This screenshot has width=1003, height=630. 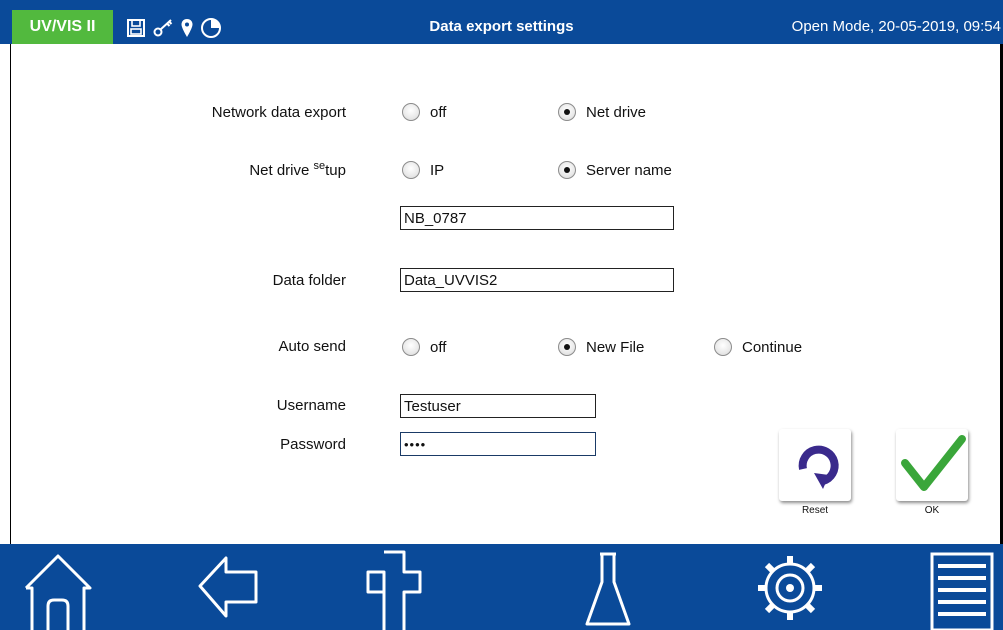 I want to click on mode-and-datetime: Open Mode, 20-05-2019, 09:54, so click(x=896, y=26).